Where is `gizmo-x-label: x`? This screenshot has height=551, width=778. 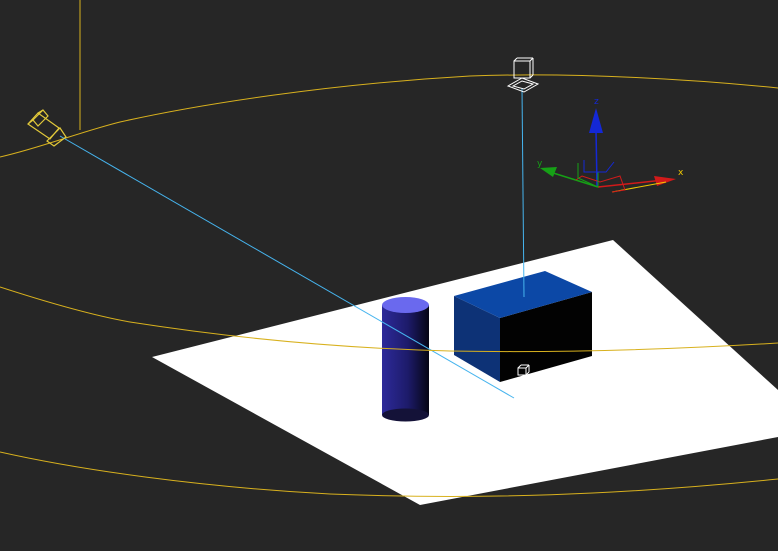
gizmo-x-label: x is located at coordinates (681, 173).